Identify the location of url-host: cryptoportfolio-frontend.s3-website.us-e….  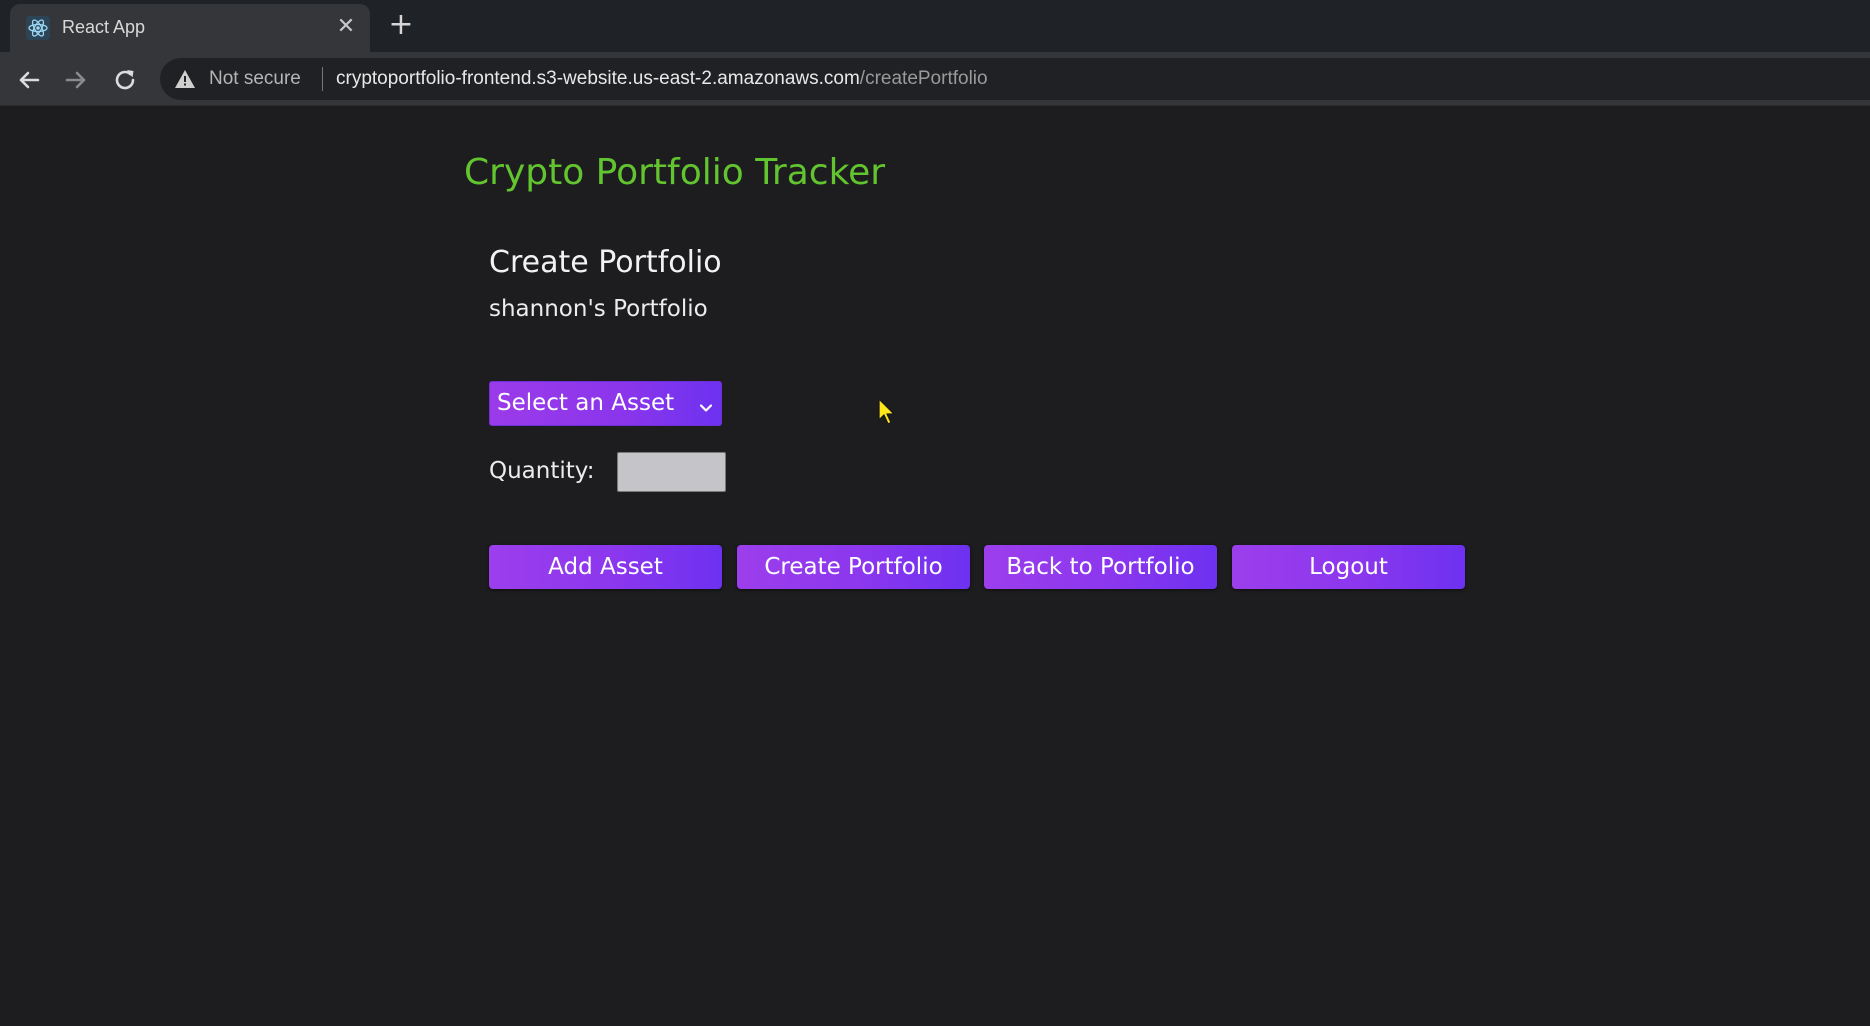
(598, 78).